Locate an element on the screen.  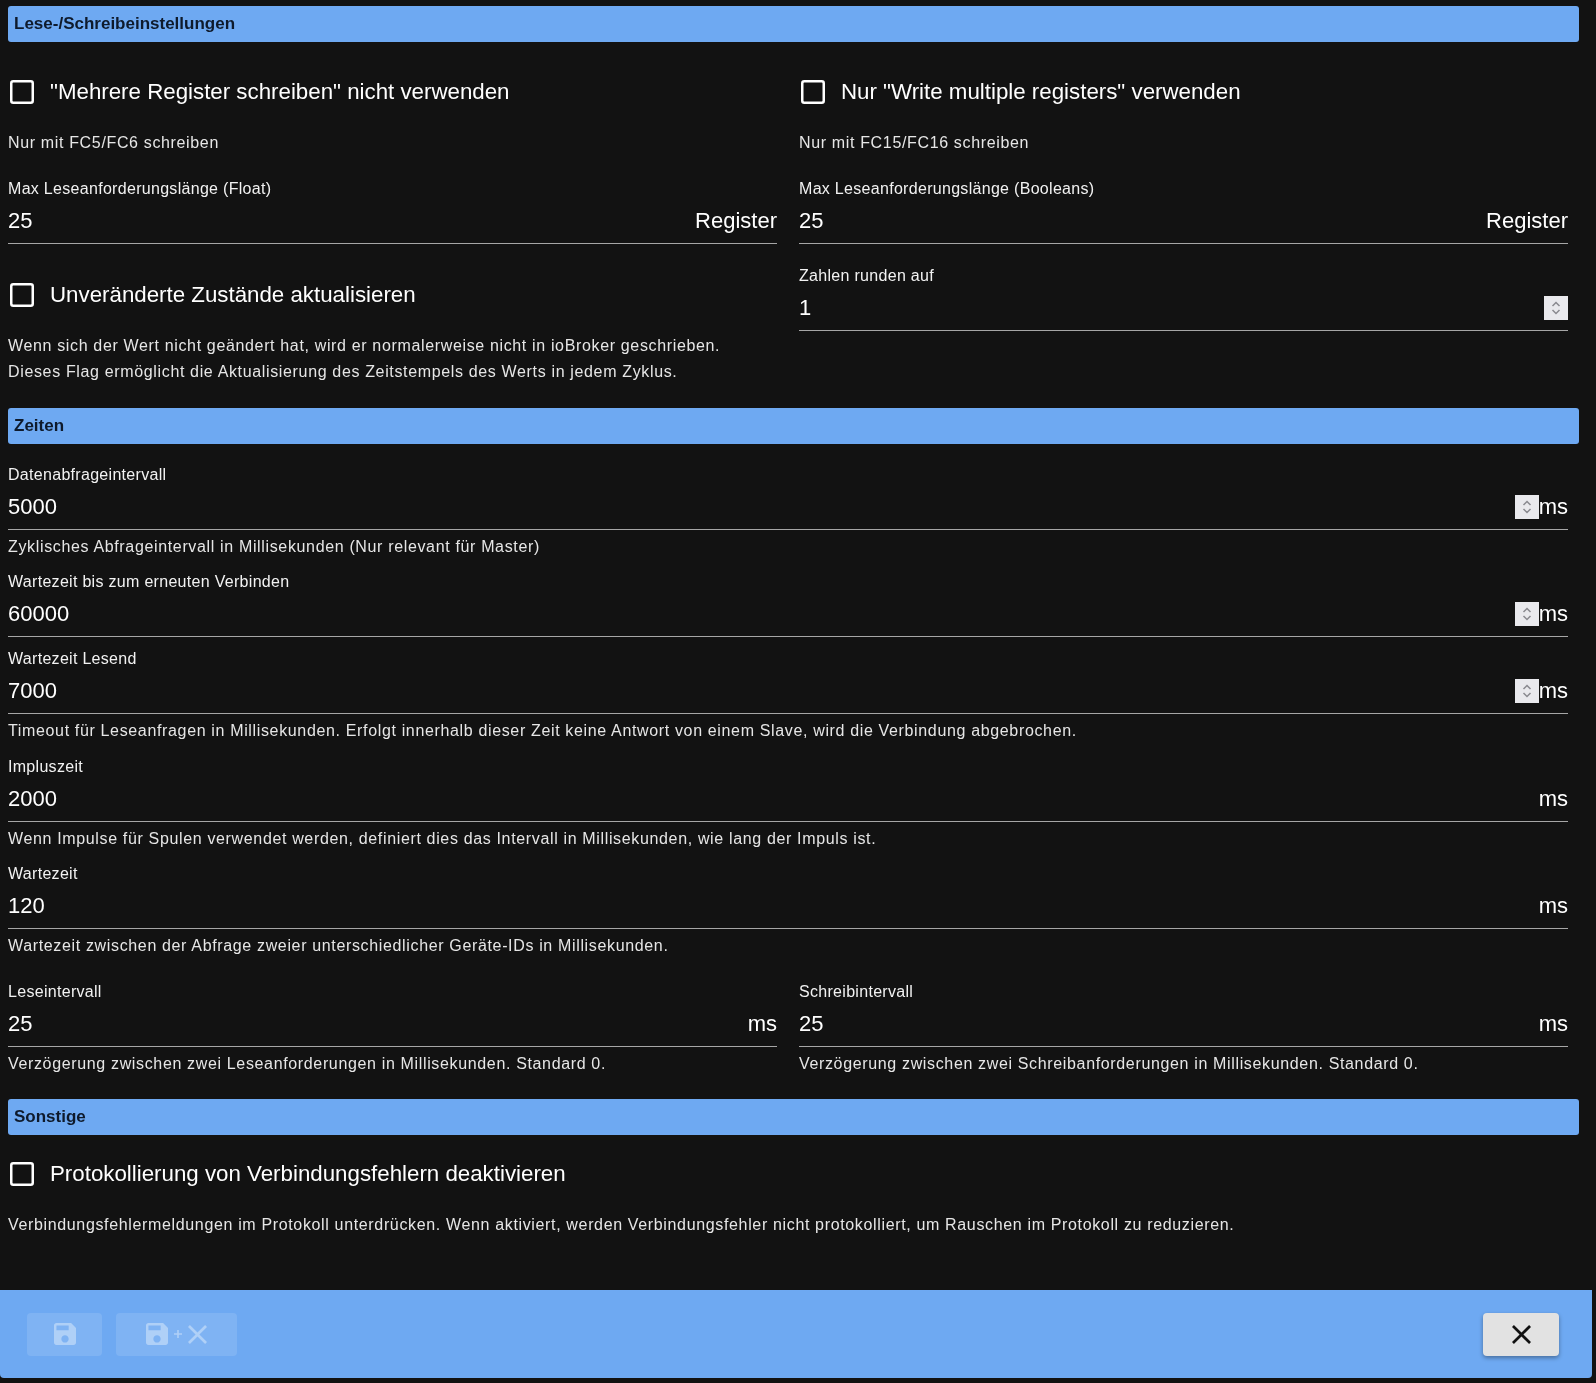
number-field: 120 ms is located at coordinates (788, 906).